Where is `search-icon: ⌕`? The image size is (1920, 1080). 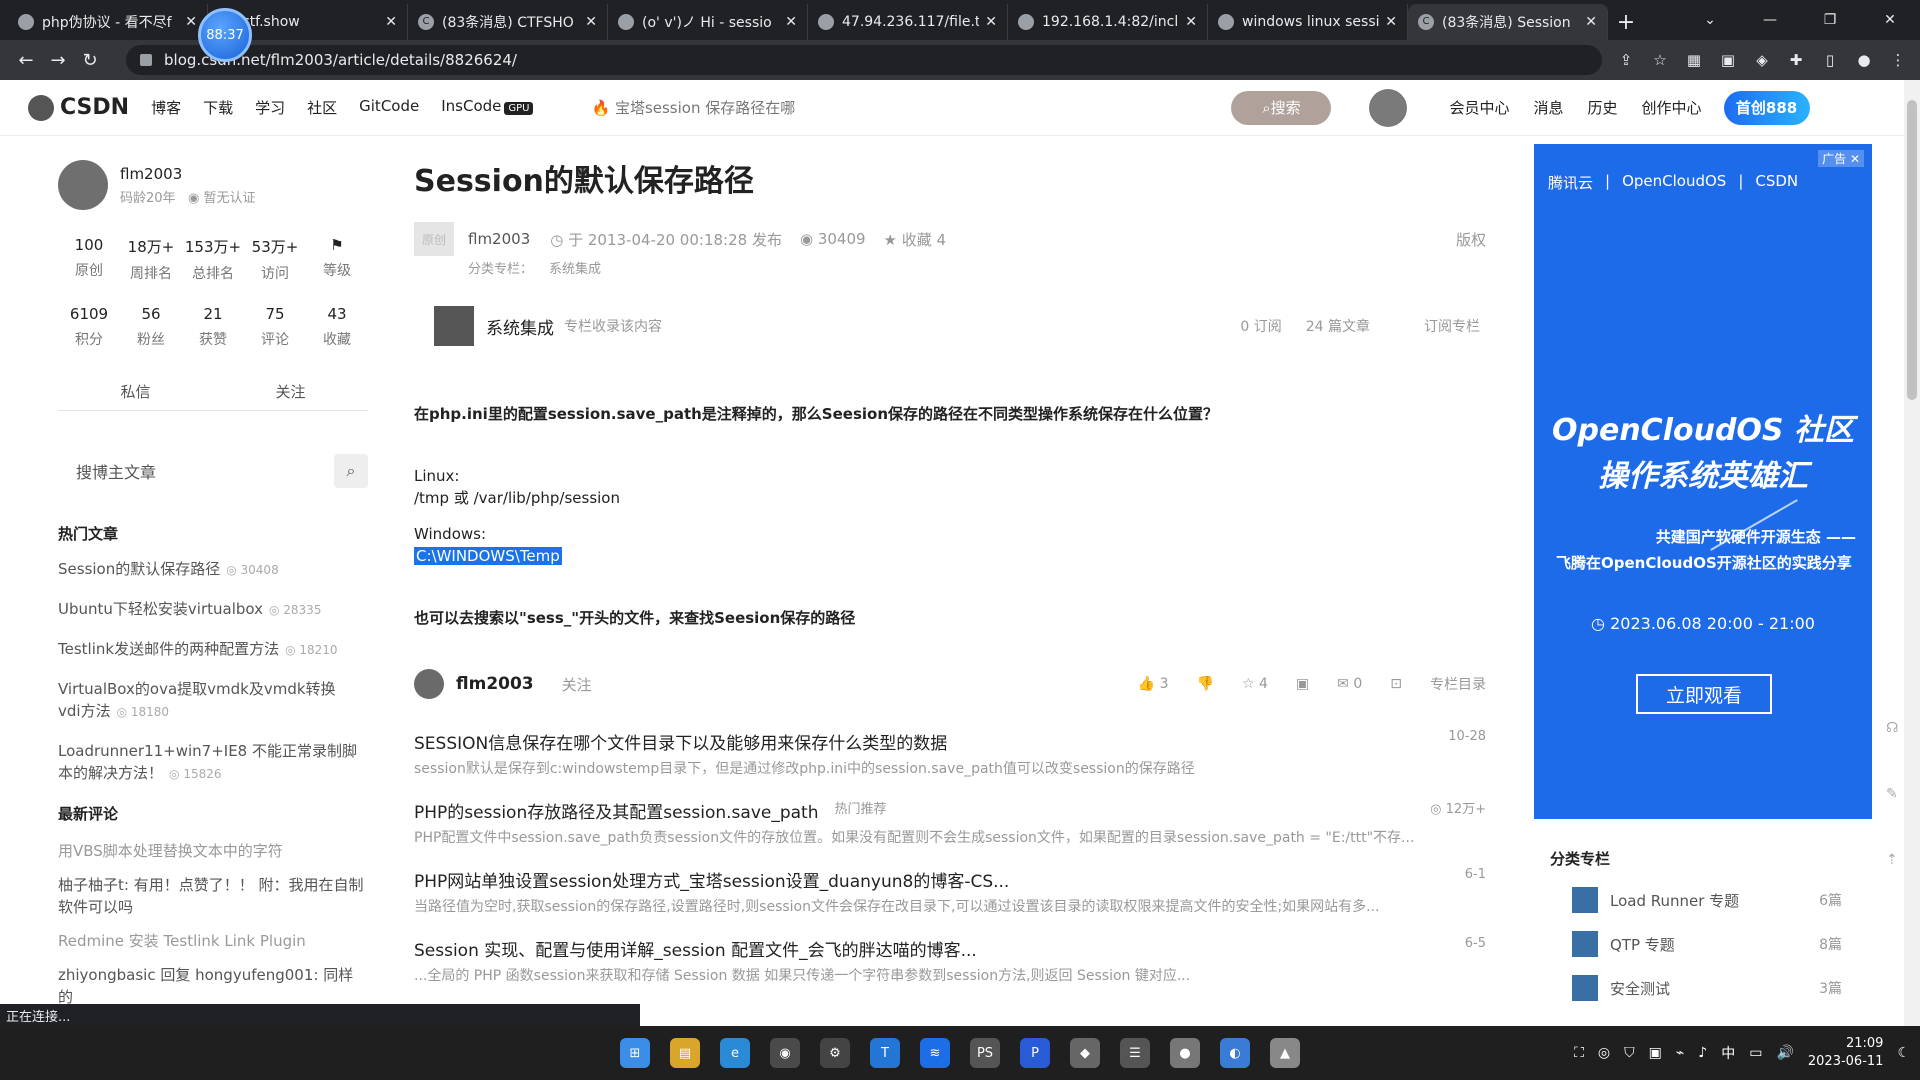 search-icon: ⌕ is located at coordinates (351, 471).